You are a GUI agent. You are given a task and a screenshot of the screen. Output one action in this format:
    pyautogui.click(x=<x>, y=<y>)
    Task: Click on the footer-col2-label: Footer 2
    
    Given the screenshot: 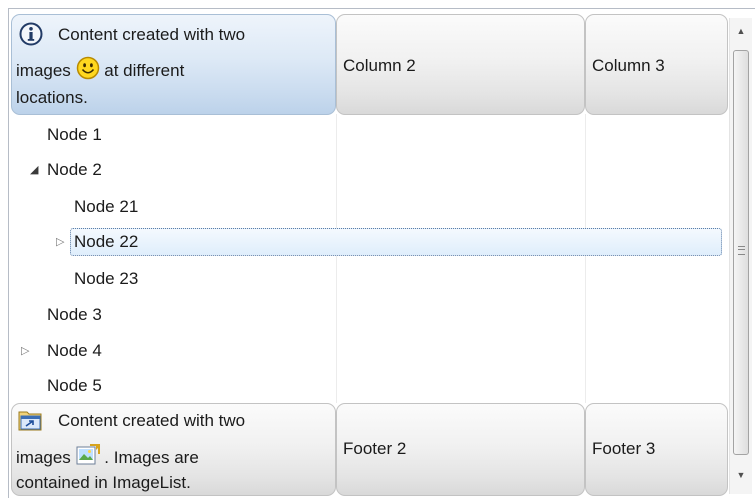 What is the action you would take?
    pyautogui.click(x=375, y=448)
    